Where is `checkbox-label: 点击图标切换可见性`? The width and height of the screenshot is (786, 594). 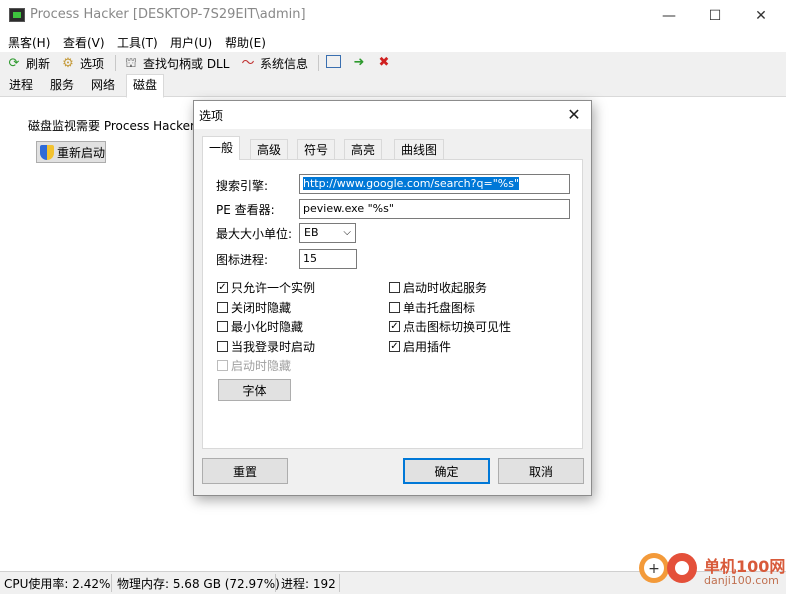 checkbox-label: 点击图标切换可见性 is located at coordinates (457, 327).